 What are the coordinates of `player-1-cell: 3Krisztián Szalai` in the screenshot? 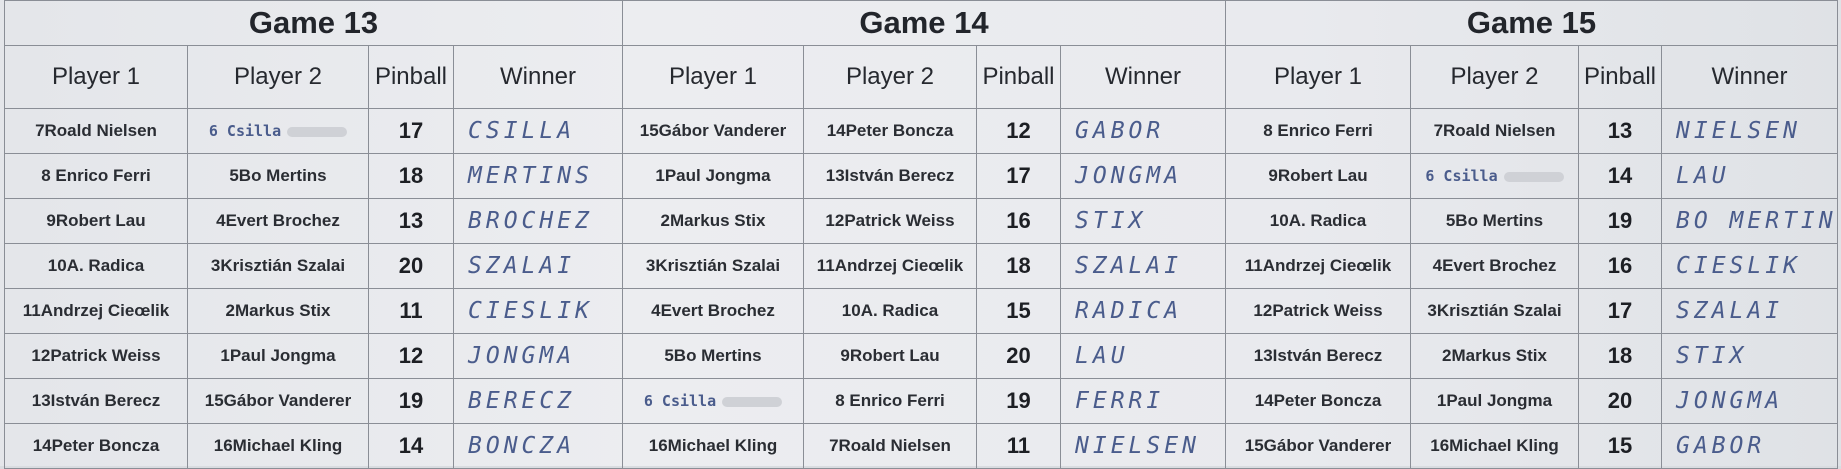 It's located at (713, 266).